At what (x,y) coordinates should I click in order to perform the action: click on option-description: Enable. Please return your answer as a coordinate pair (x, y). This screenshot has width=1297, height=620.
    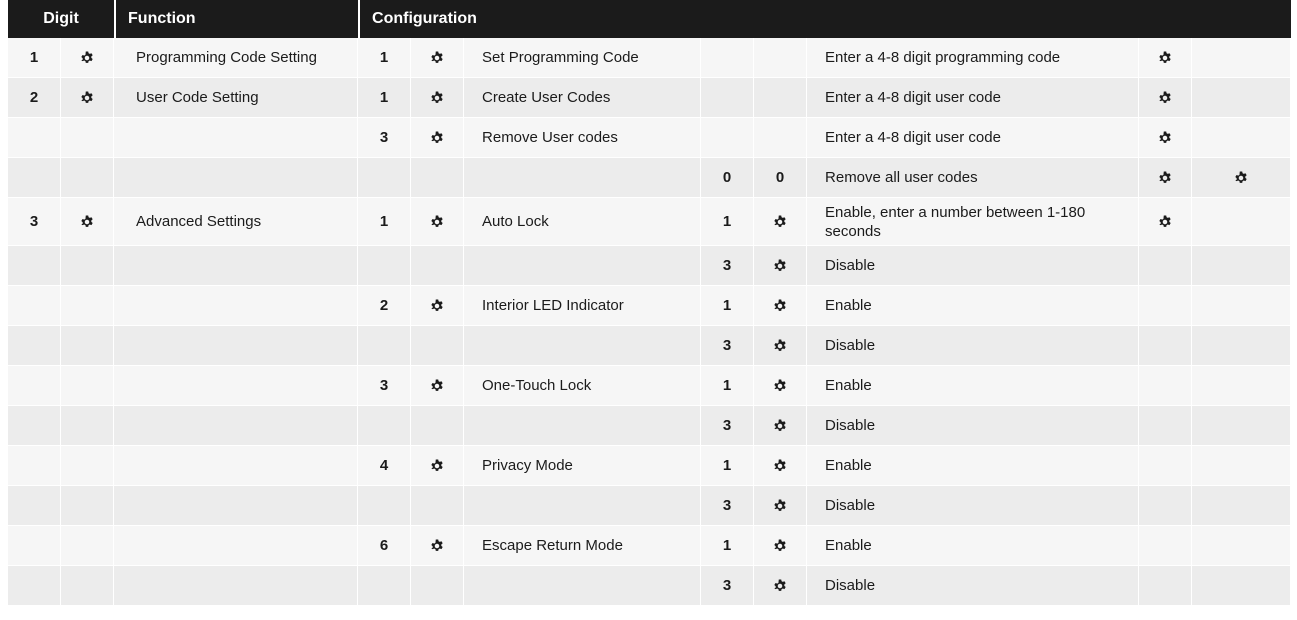
    Looking at the image, I should click on (973, 466).